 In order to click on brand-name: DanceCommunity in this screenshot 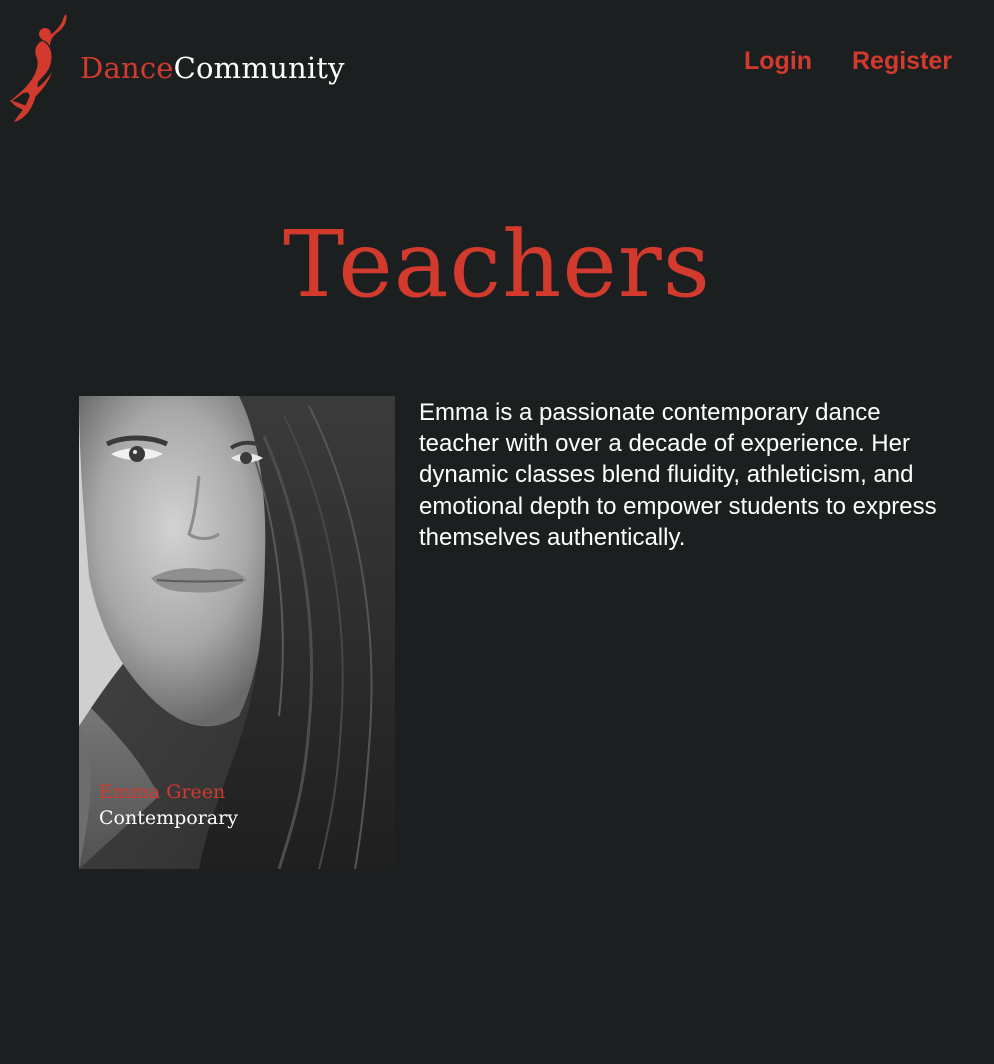, I will do `click(212, 68)`.